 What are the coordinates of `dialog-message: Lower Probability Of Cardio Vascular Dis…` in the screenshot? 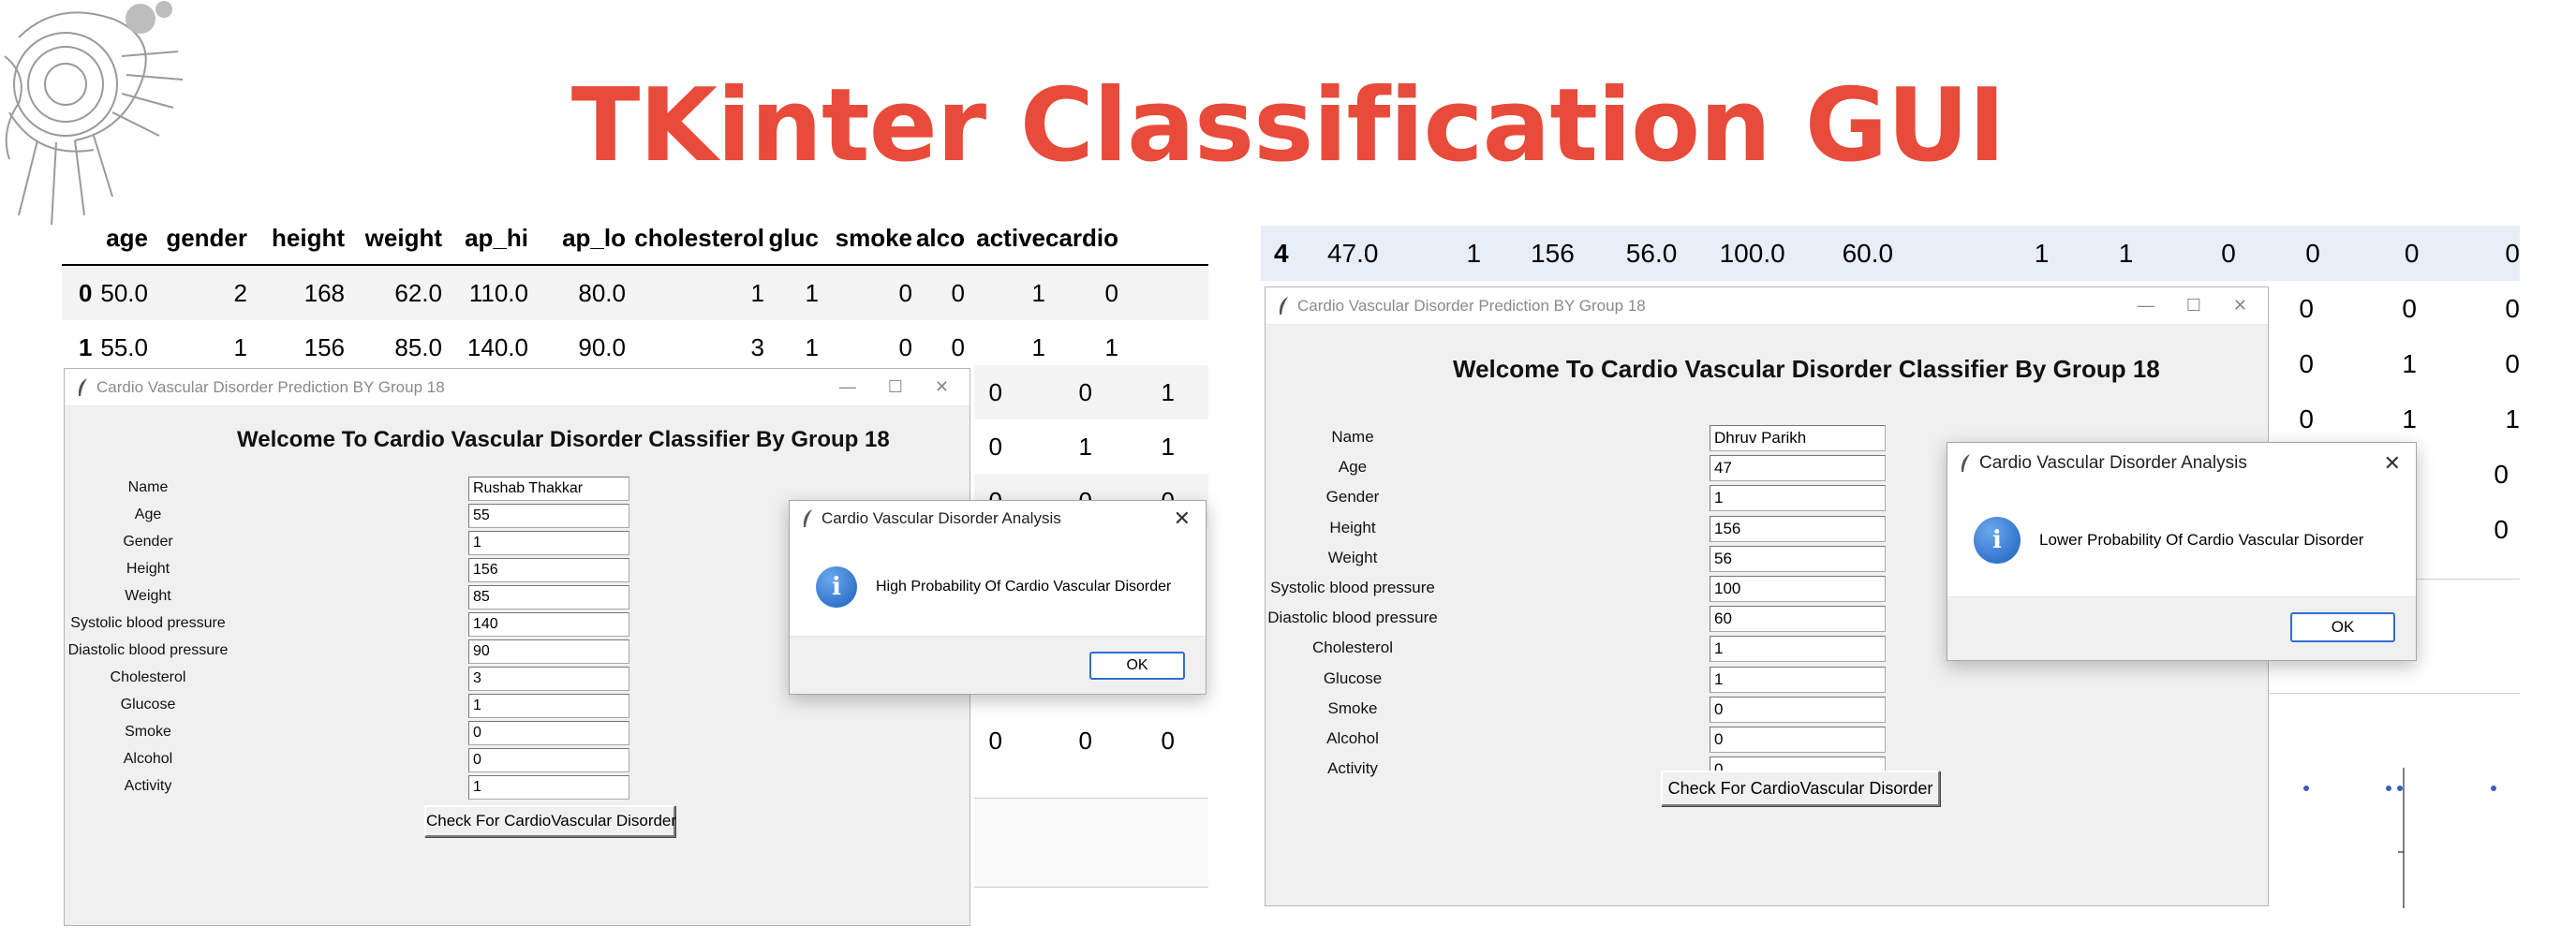 It's located at (2201, 540).